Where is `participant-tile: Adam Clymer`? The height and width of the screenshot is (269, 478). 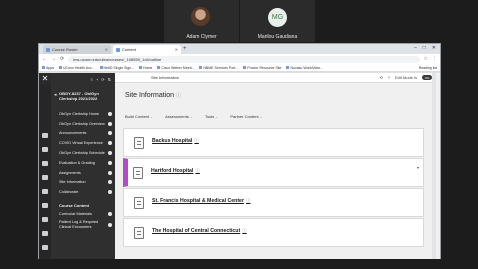 participant-tile: Adam Clymer is located at coordinates (201, 21).